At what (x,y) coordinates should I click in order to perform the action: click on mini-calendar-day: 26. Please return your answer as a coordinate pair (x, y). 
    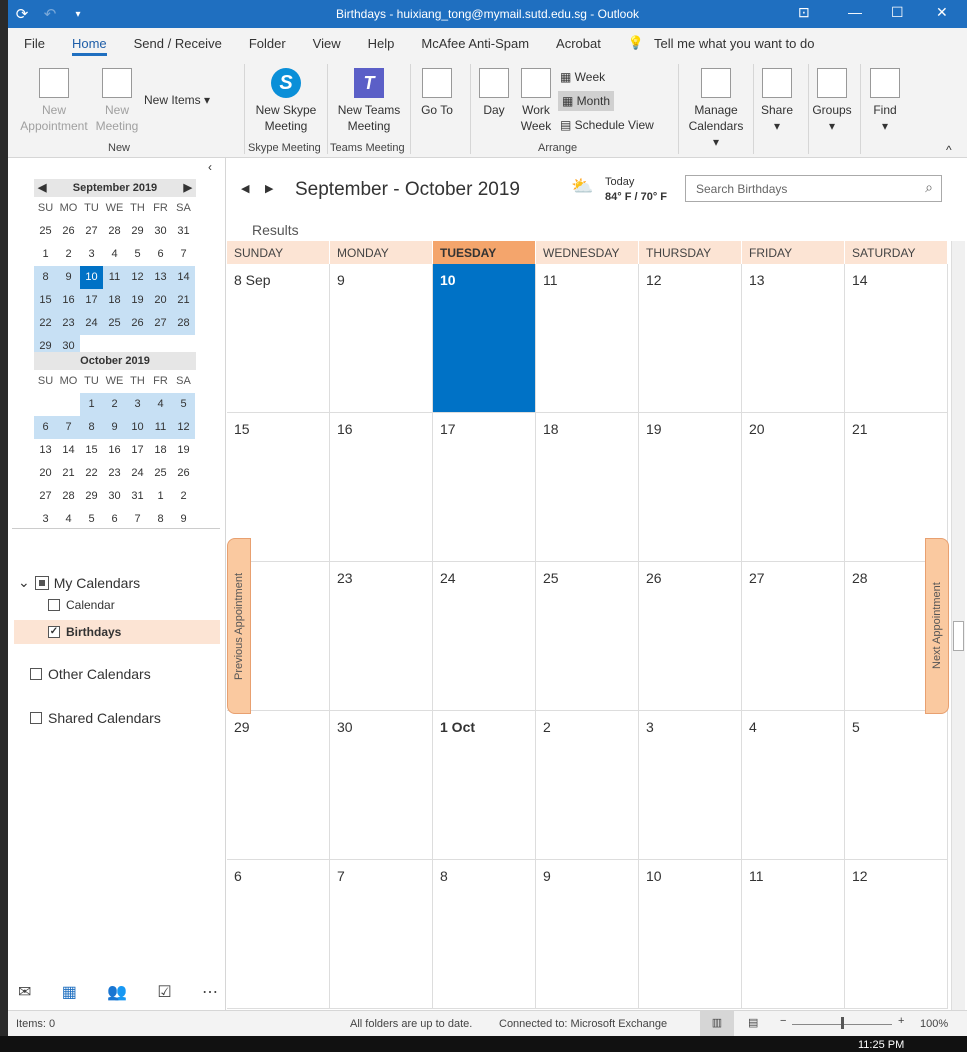
    Looking at the image, I should click on (68, 231).